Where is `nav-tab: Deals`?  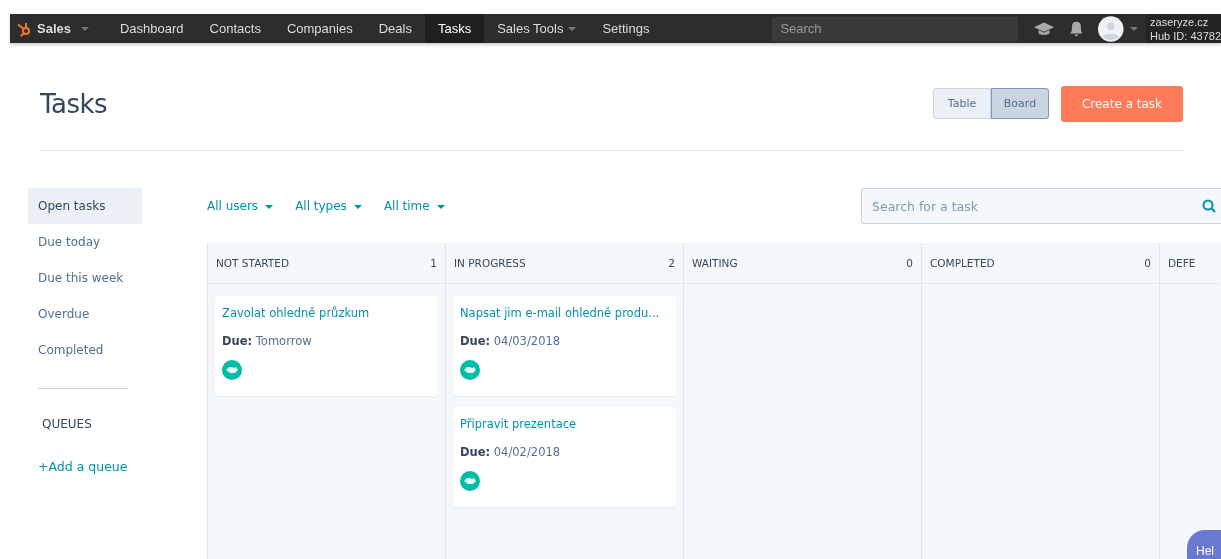 nav-tab: Deals is located at coordinates (395, 28).